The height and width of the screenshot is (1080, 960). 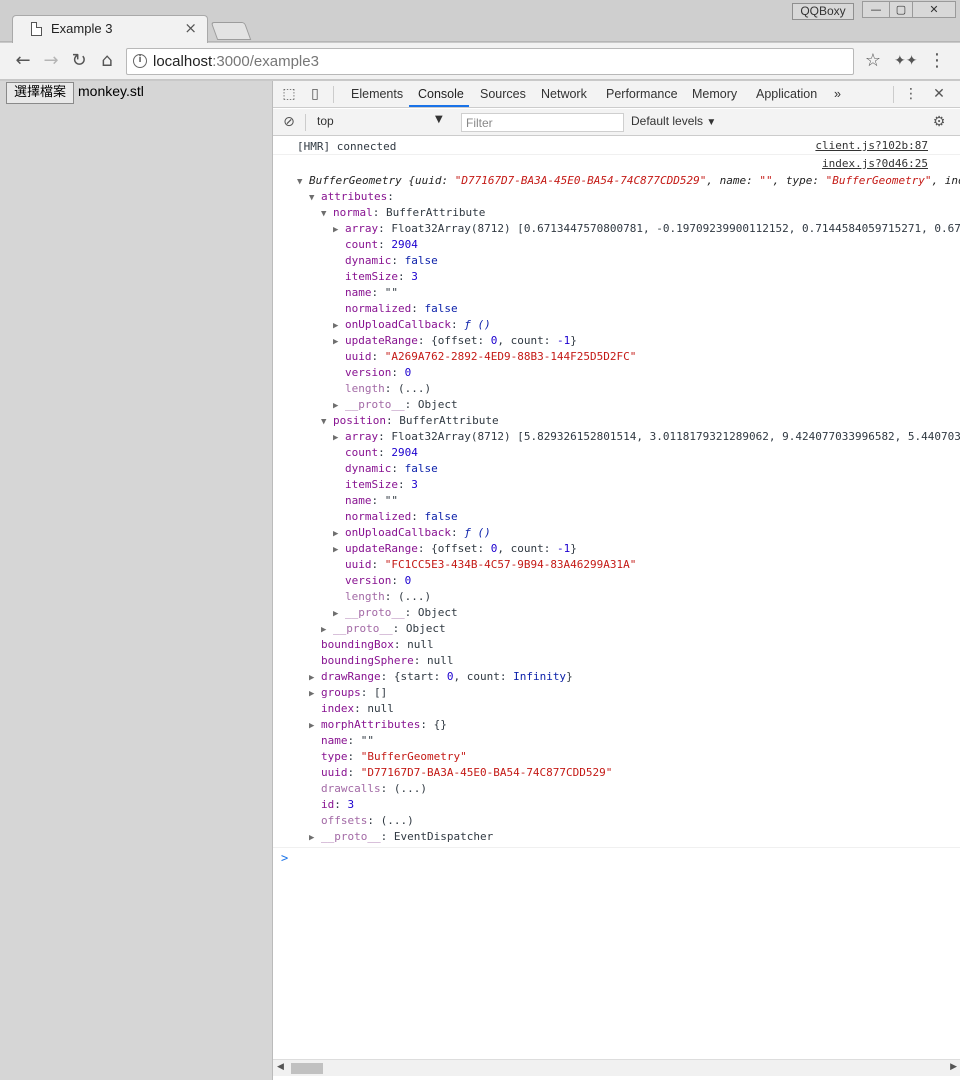 I want to click on devtools-menu-icon: ⋮, so click(x=911, y=94).